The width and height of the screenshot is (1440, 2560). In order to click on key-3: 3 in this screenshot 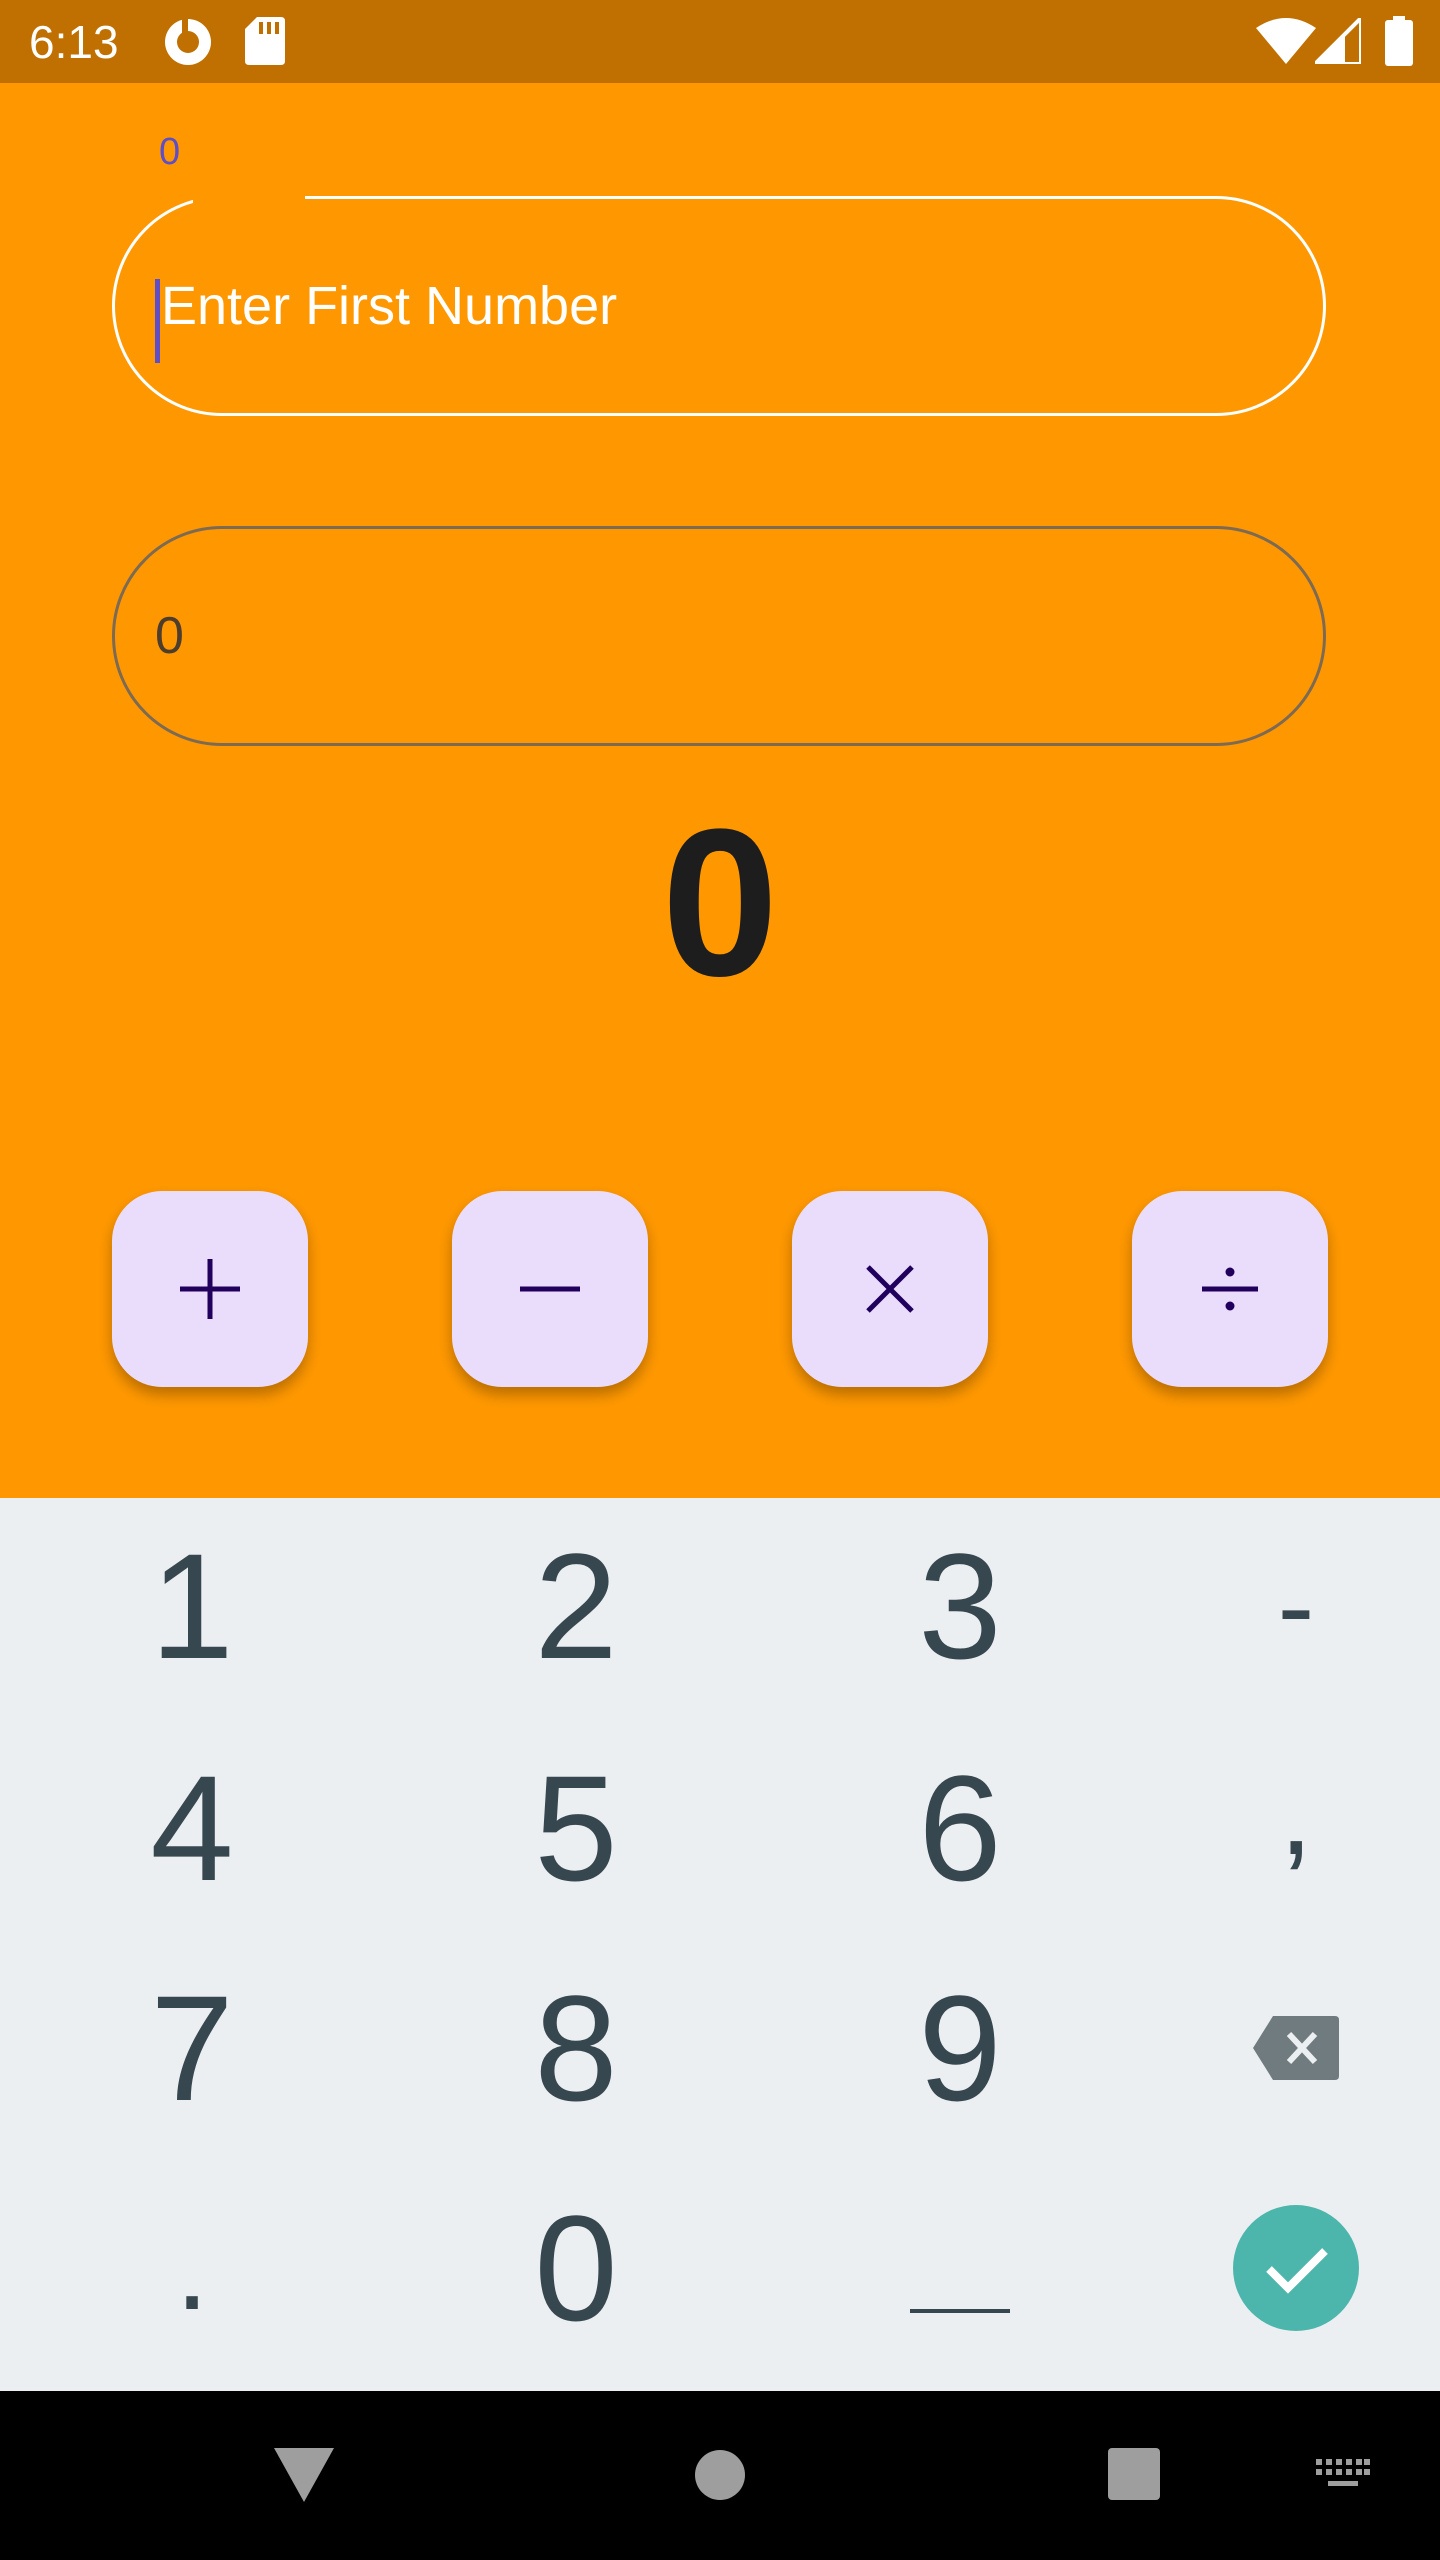, I will do `click(960, 1606)`.